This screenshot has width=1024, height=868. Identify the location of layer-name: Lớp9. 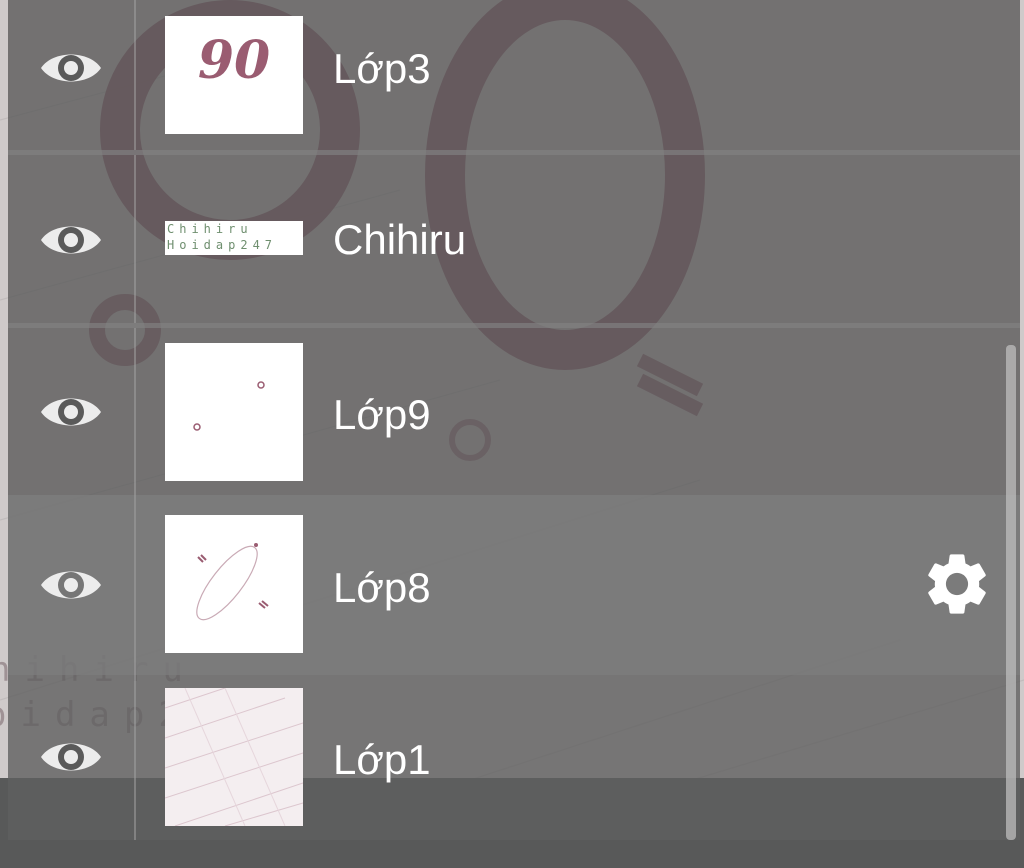
(382, 414).